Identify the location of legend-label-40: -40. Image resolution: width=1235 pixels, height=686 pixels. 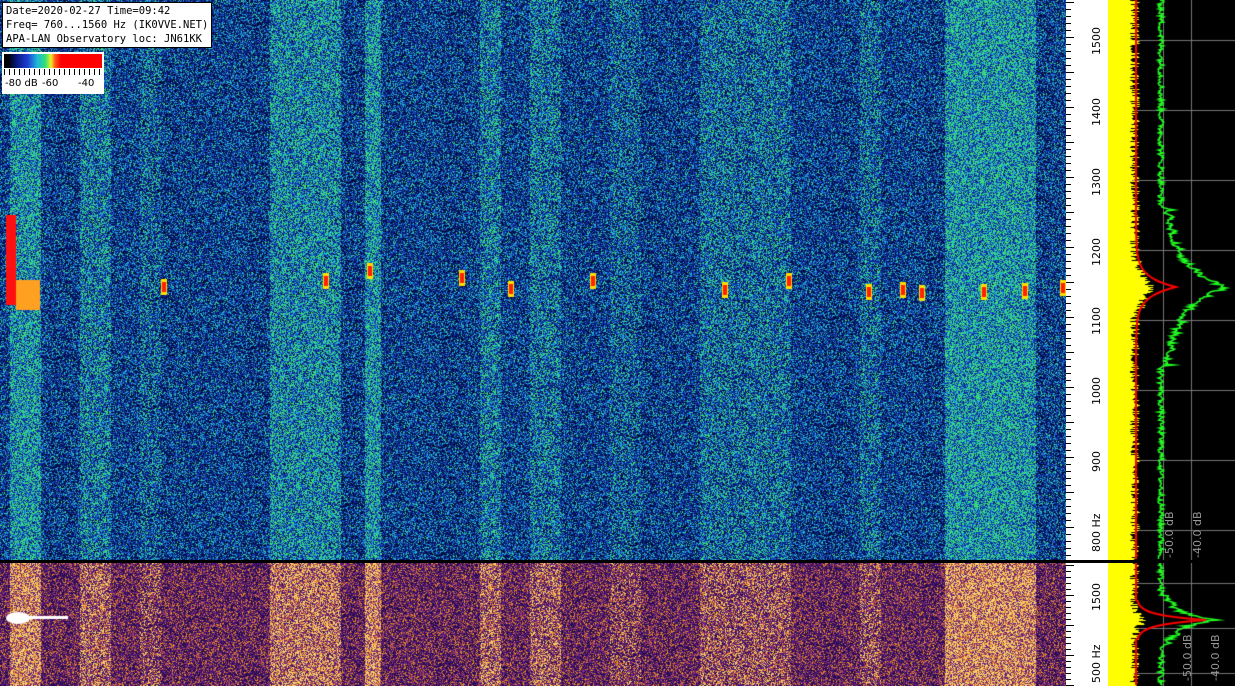
(86, 83).